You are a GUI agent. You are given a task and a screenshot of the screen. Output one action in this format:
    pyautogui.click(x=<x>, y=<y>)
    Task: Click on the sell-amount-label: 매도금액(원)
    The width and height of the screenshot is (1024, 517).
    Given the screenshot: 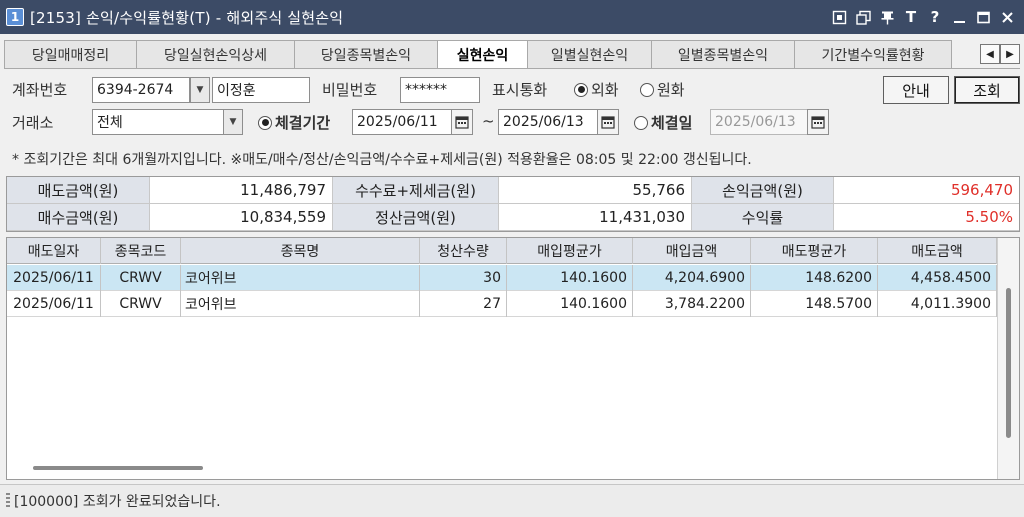 What is the action you would take?
    pyautogui.click(x=78, y=190)
    